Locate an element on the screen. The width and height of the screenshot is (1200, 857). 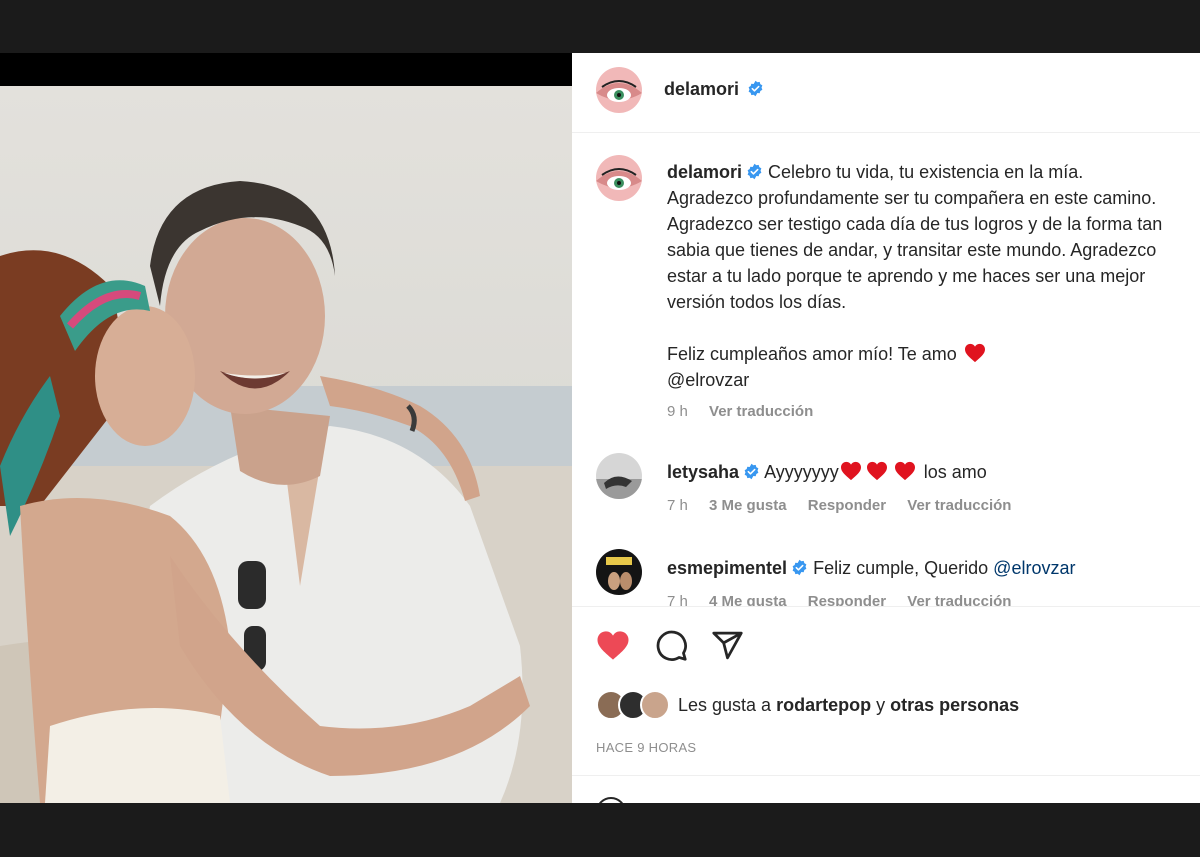
comment-bubble-icon is located at coordinates (671, 645).